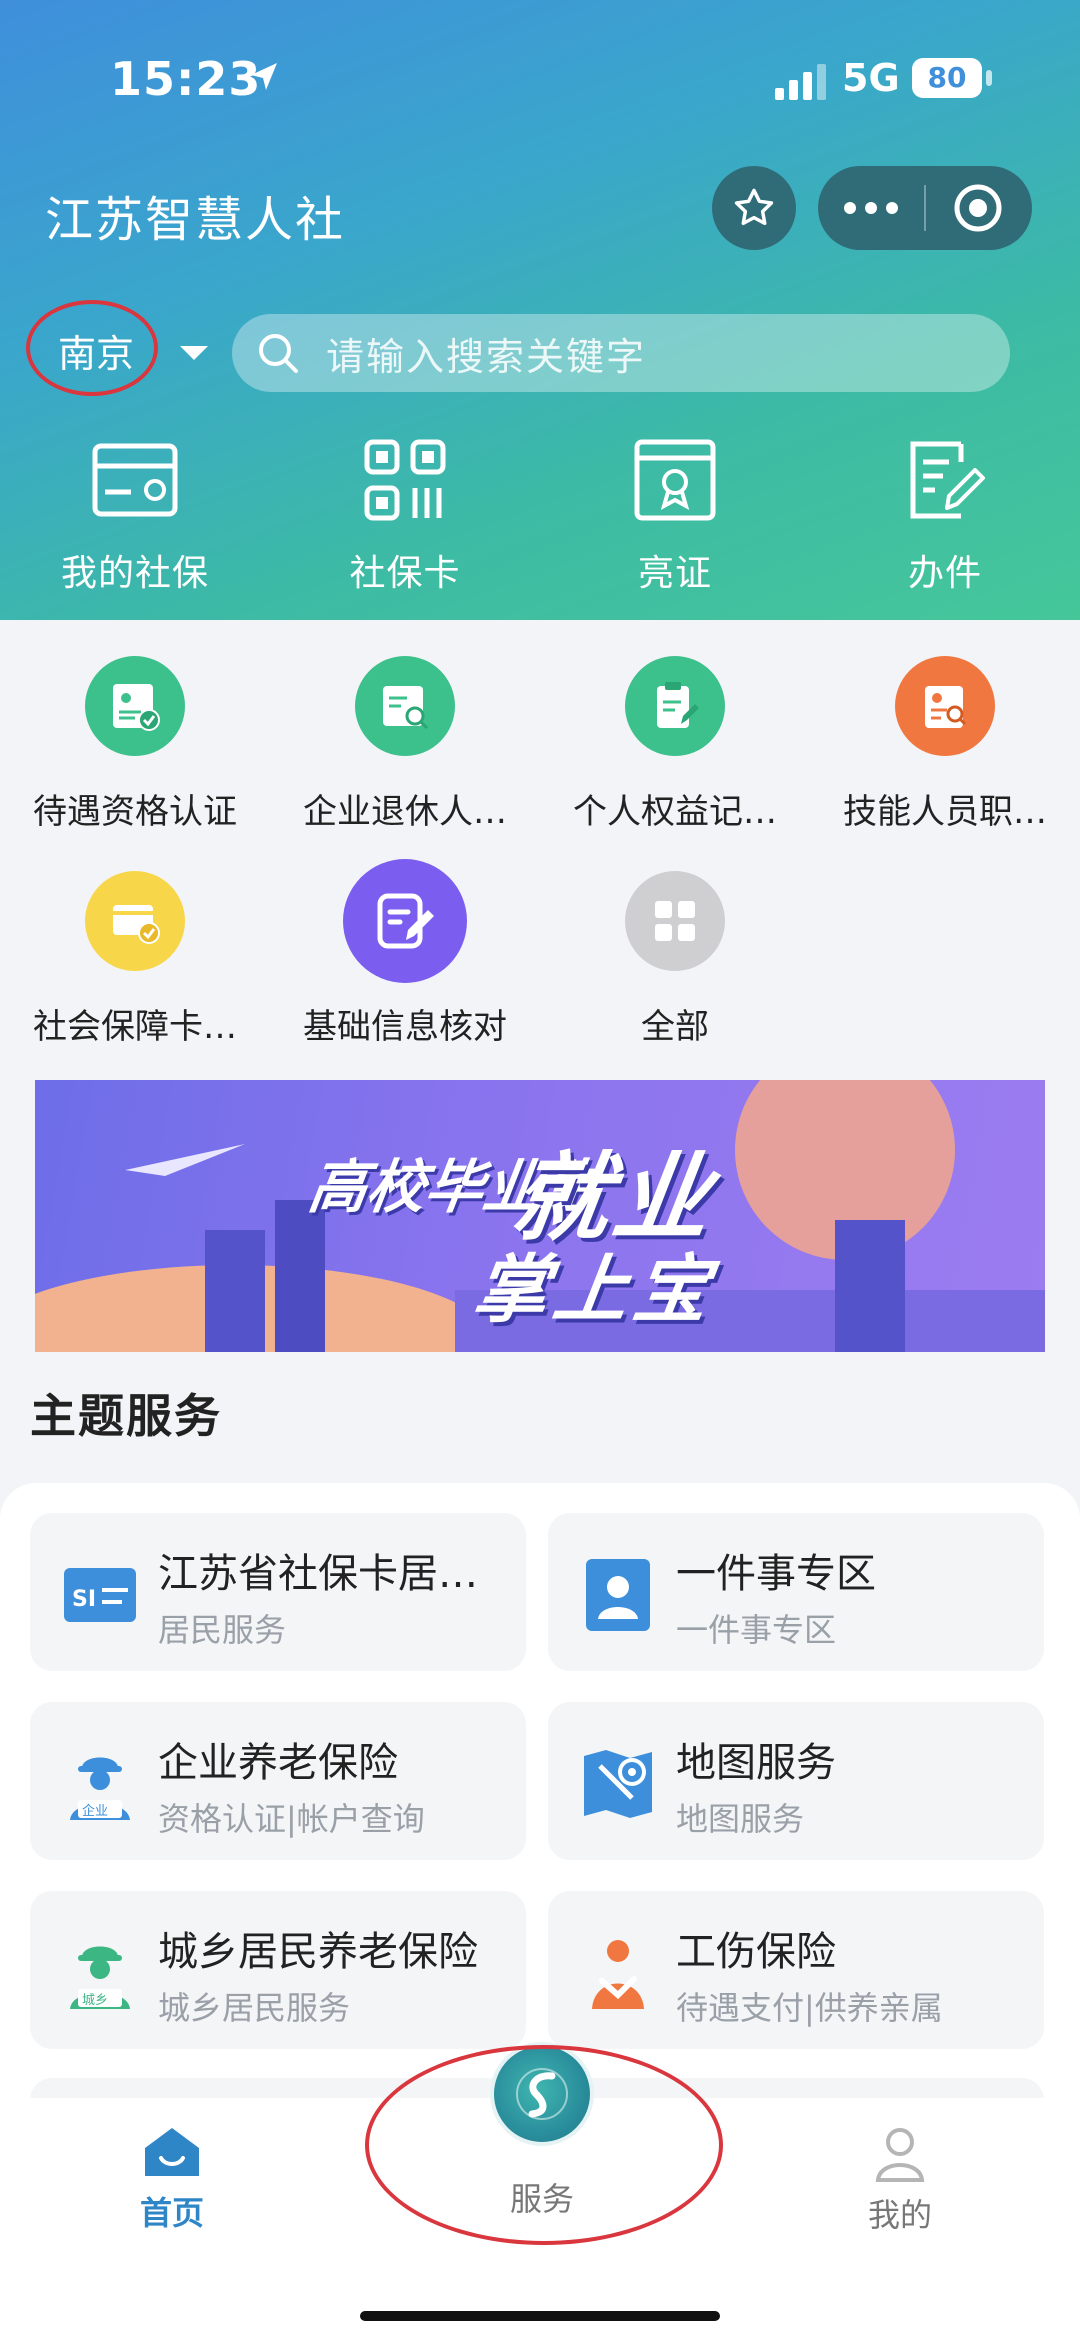  I want to click on banner-hill-shape, so click(265, 1308).